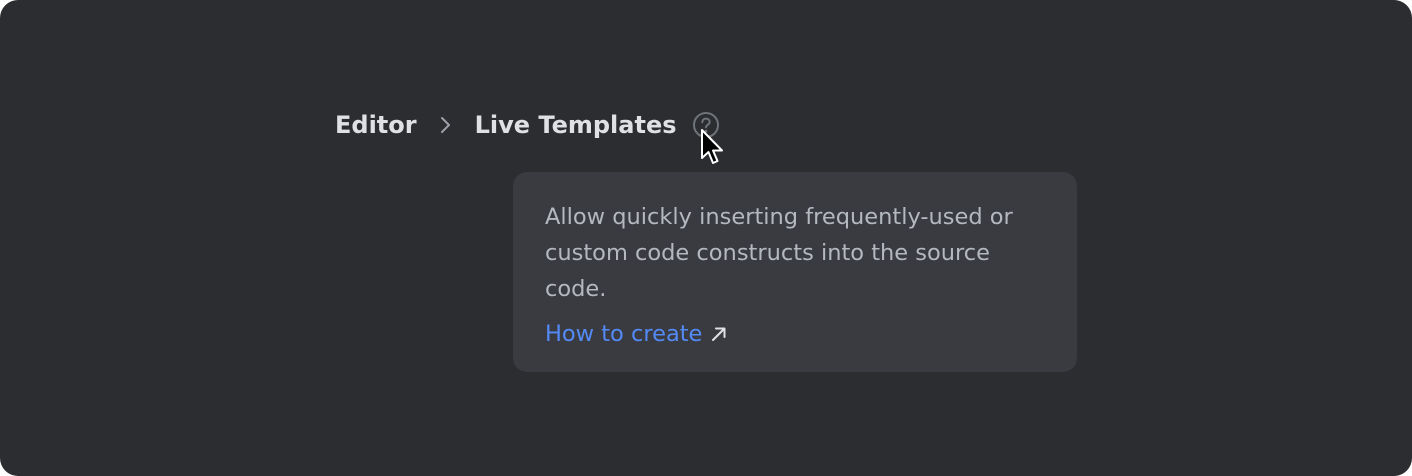 This screenshot has height=476, width=1412. Describe the element at coordinates (713, 147) in the screenshot. I see `mouse-pointer-icon` at that location.